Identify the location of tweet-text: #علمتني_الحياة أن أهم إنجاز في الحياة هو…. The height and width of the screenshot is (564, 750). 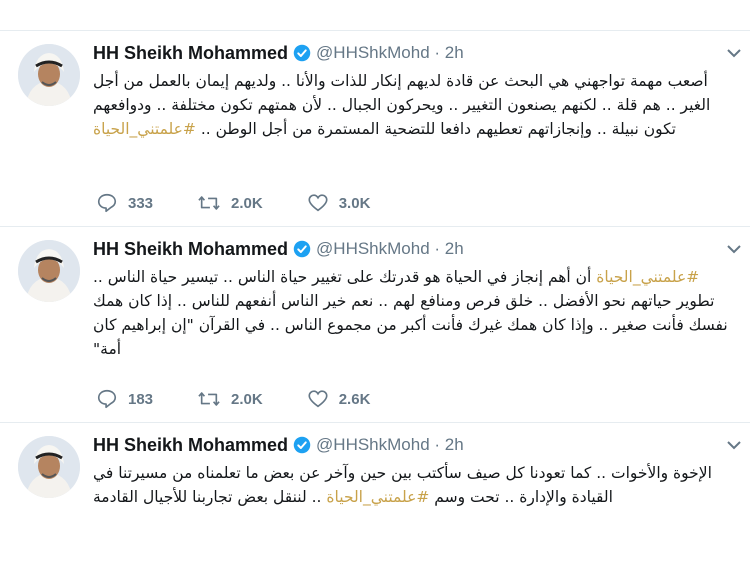
(411, 313).